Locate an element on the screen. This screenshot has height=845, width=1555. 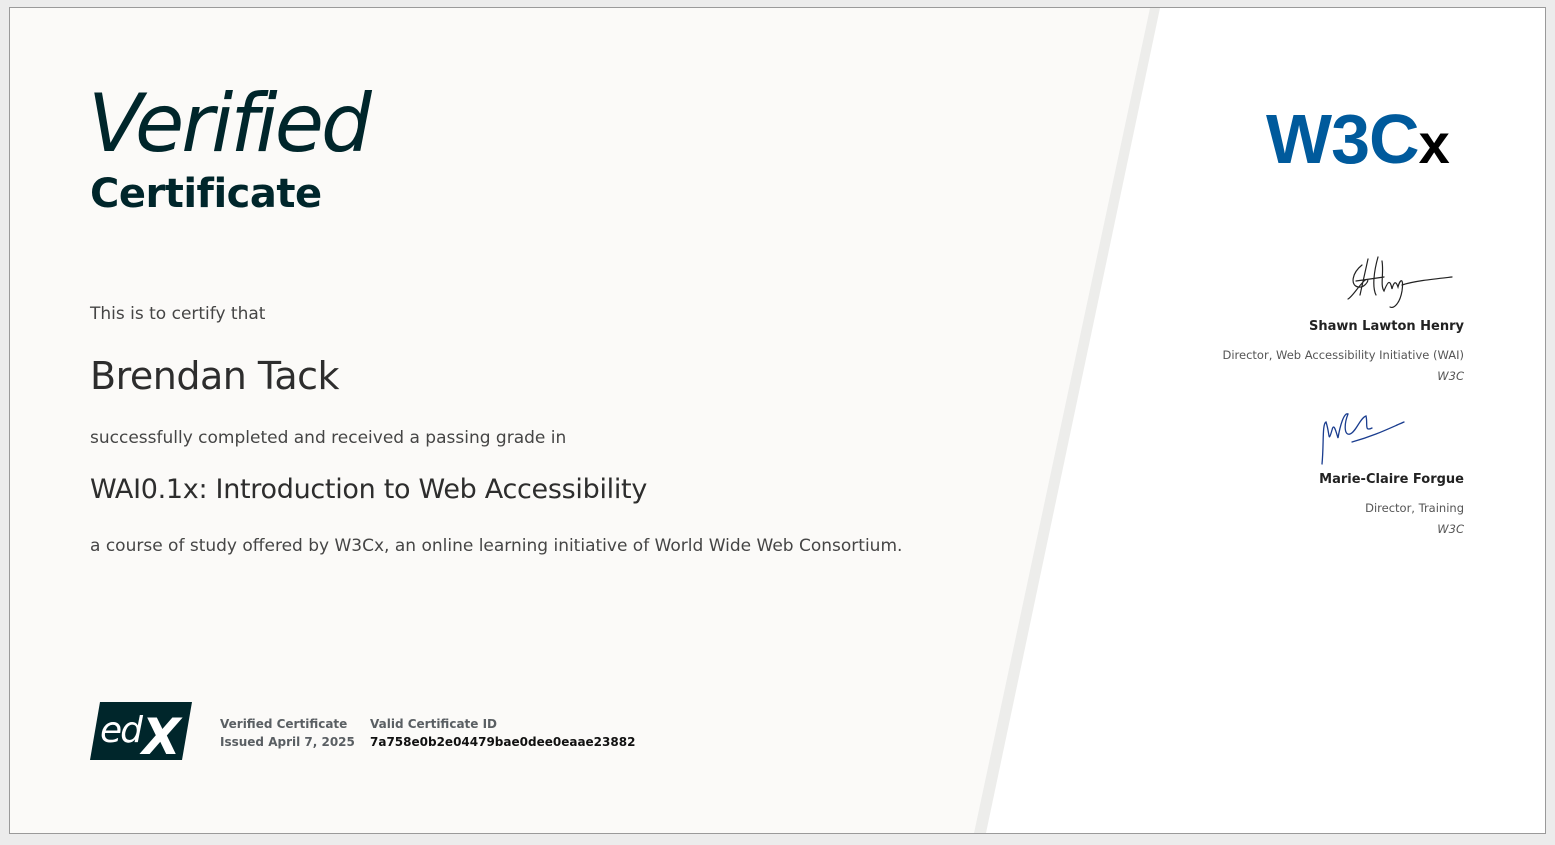
w3cx-logo-suffix: x is located at coordinates (1434, 143).